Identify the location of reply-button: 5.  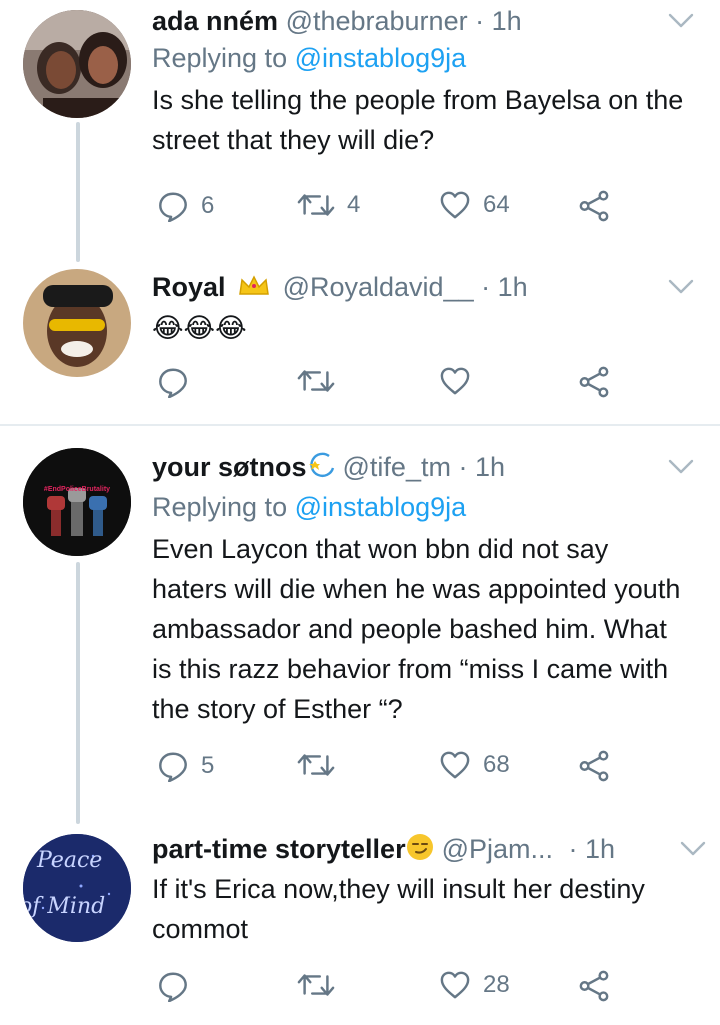
(185, 766).